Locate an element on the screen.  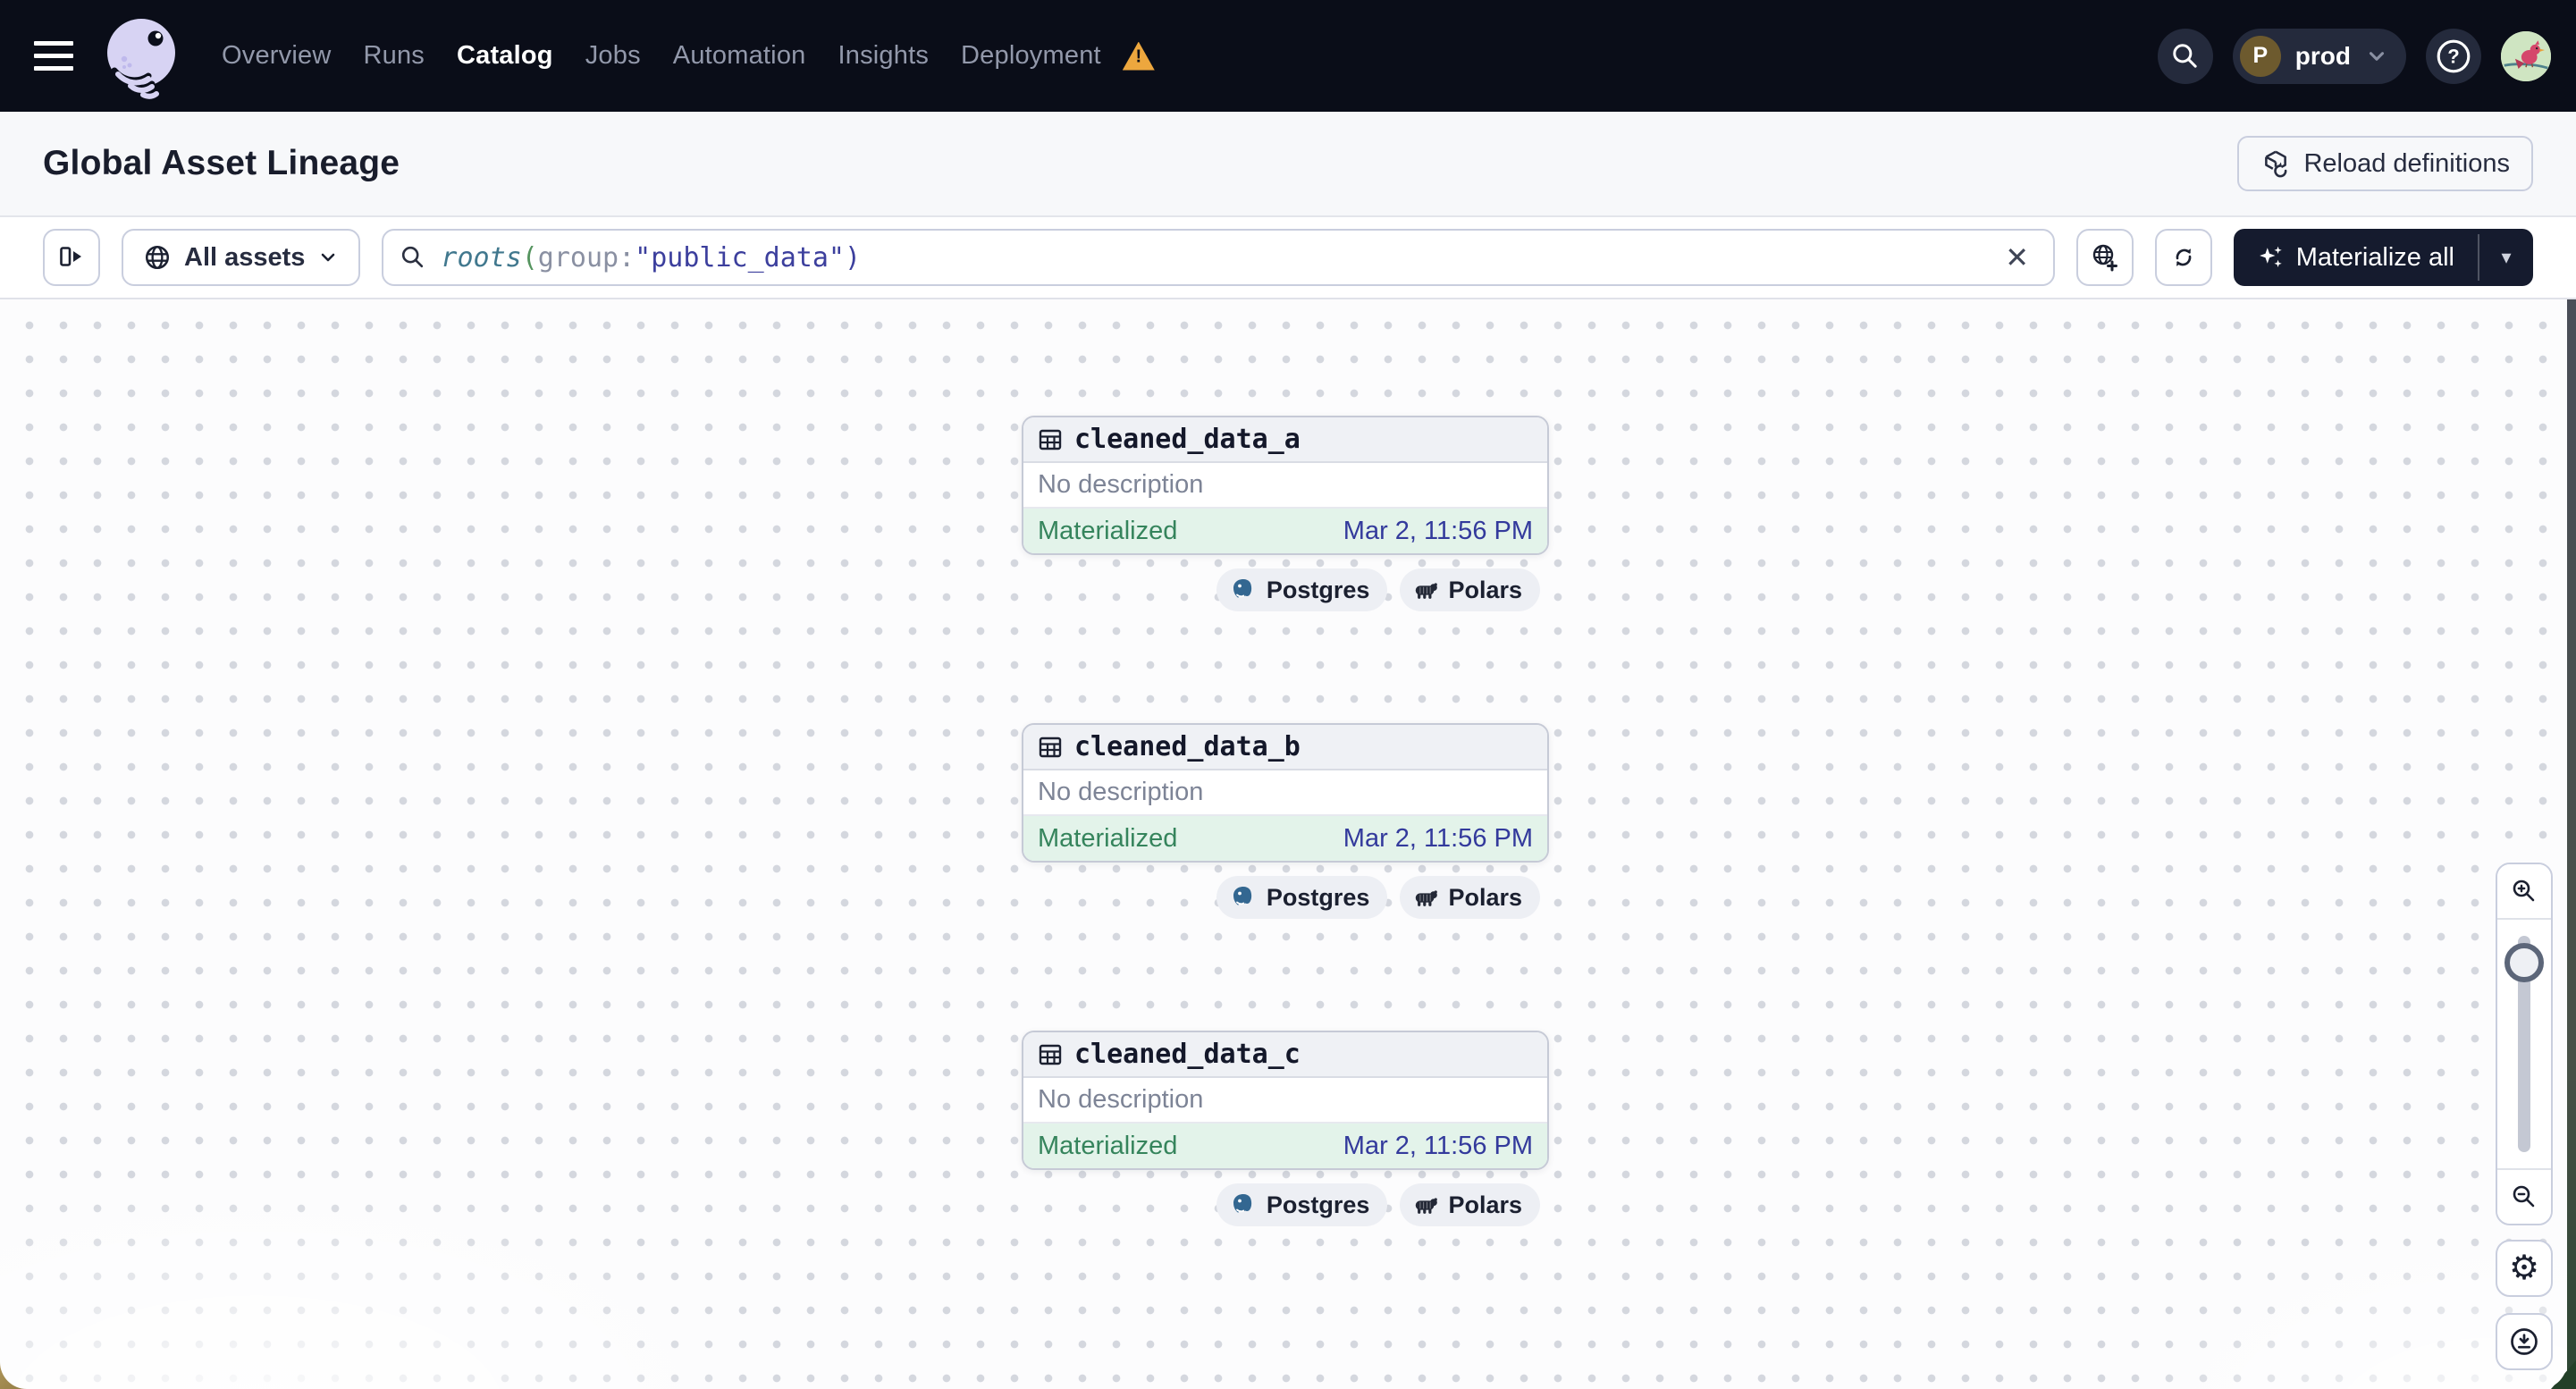
graph-controls: ⚙ is located at coordinates (2524, 1116).